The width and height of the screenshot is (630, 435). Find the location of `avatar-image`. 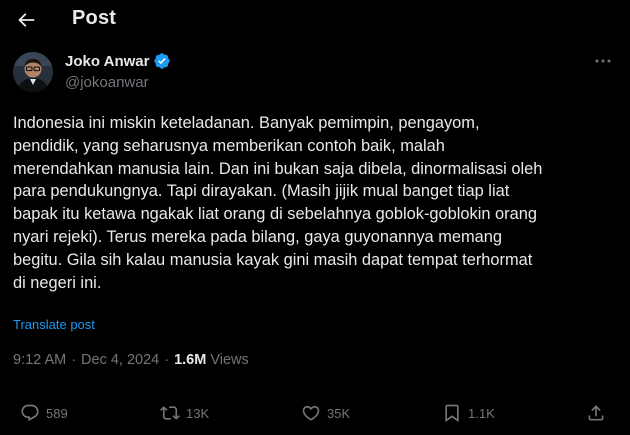

avatar-image is located at coordinates (33, 72).